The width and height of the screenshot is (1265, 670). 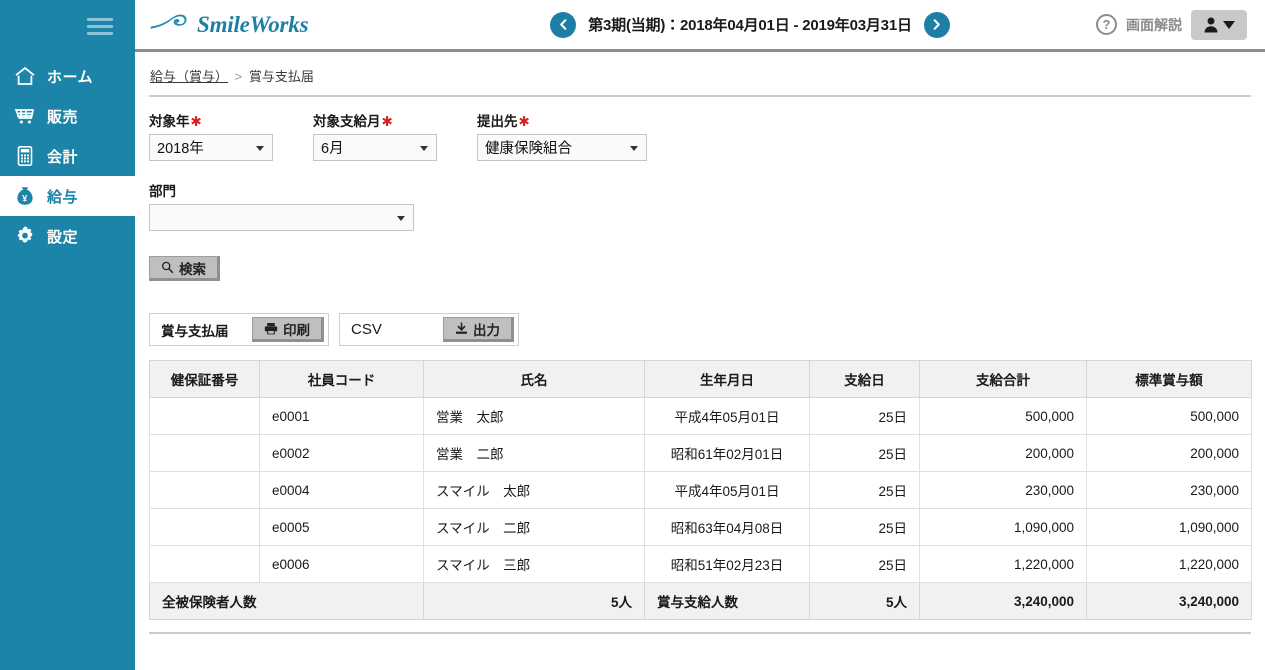 I want to click on smileworks-swoosh-logo-icon, so click(x=170, y=24).